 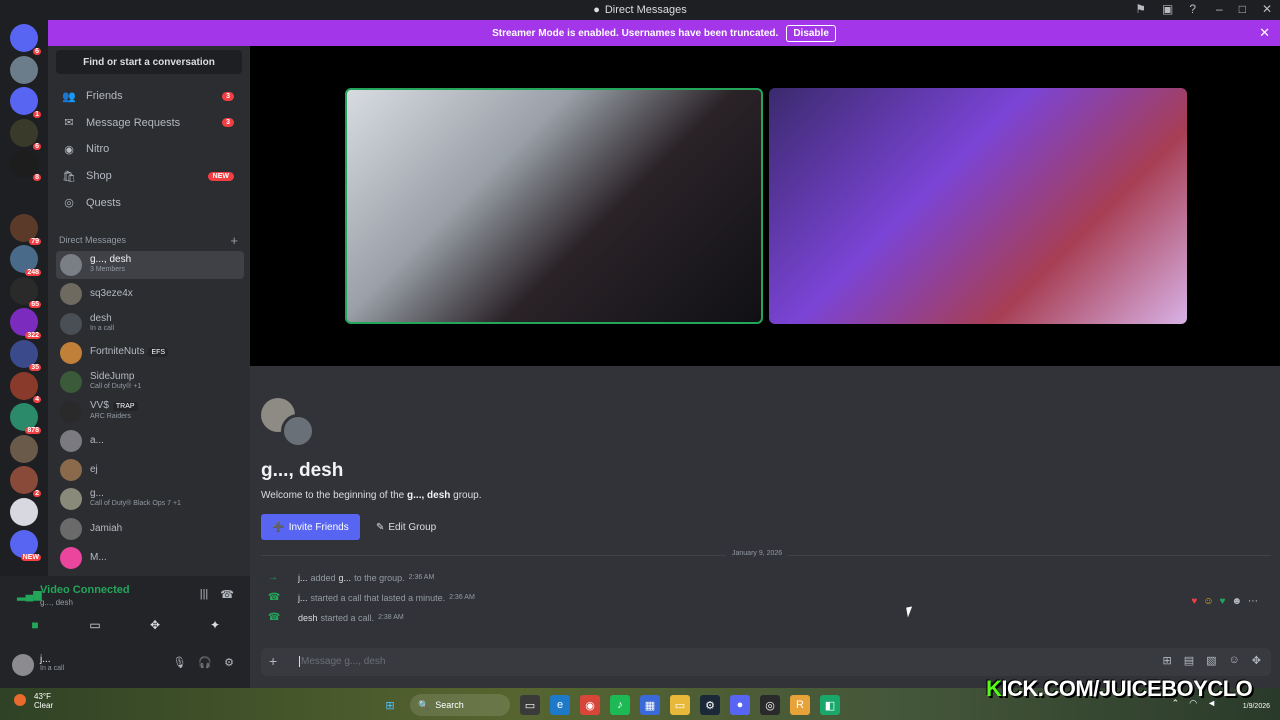 What do you see at coordinates (25, 103) in the screenshot?
I see `server-icon: 1` at bounding box center [25, 103].